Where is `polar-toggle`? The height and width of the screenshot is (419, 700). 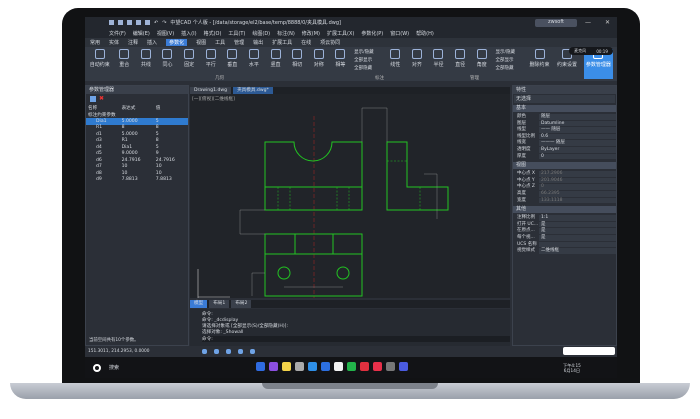 polar-toggle is located at coordinates (240, 351).